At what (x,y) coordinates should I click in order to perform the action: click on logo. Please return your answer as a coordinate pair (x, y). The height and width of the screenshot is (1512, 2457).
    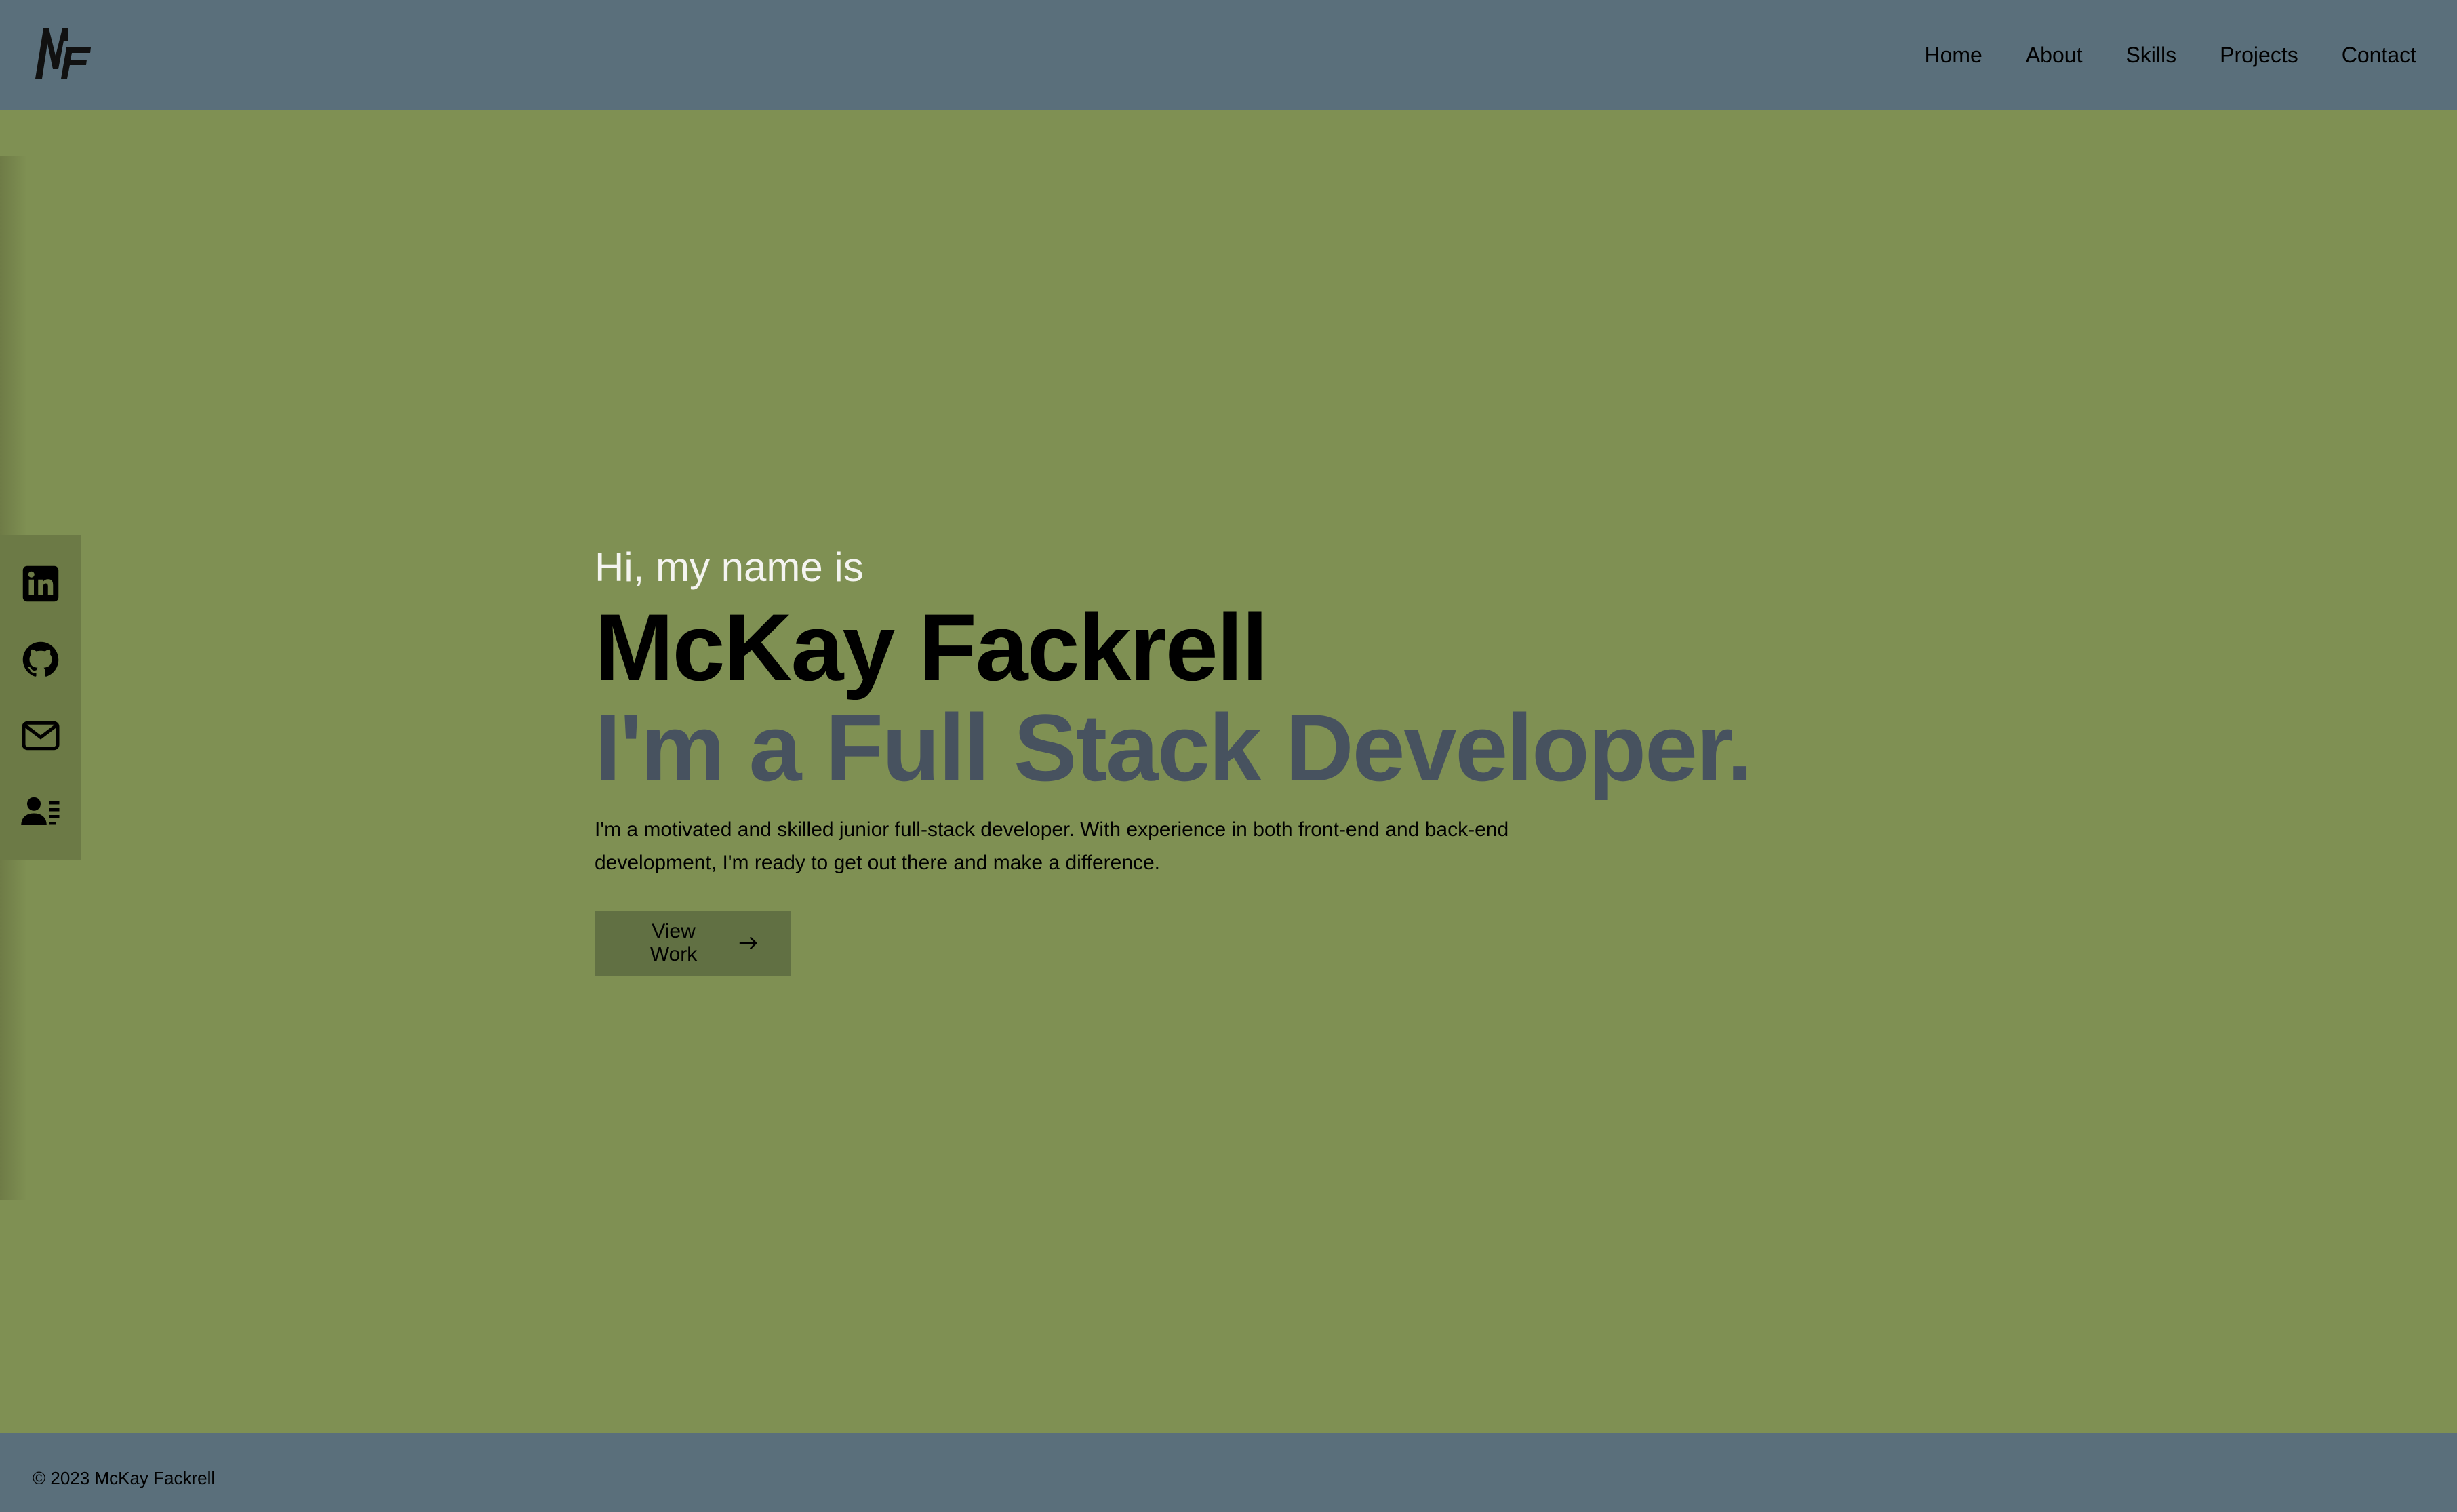
    Looking at the image, I should click on (63, 53).